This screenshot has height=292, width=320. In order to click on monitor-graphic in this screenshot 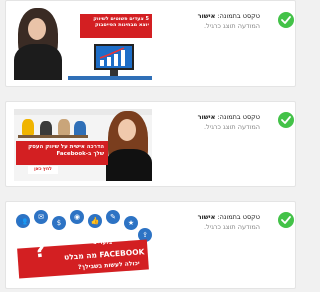, I will do `click(114, 57)`.